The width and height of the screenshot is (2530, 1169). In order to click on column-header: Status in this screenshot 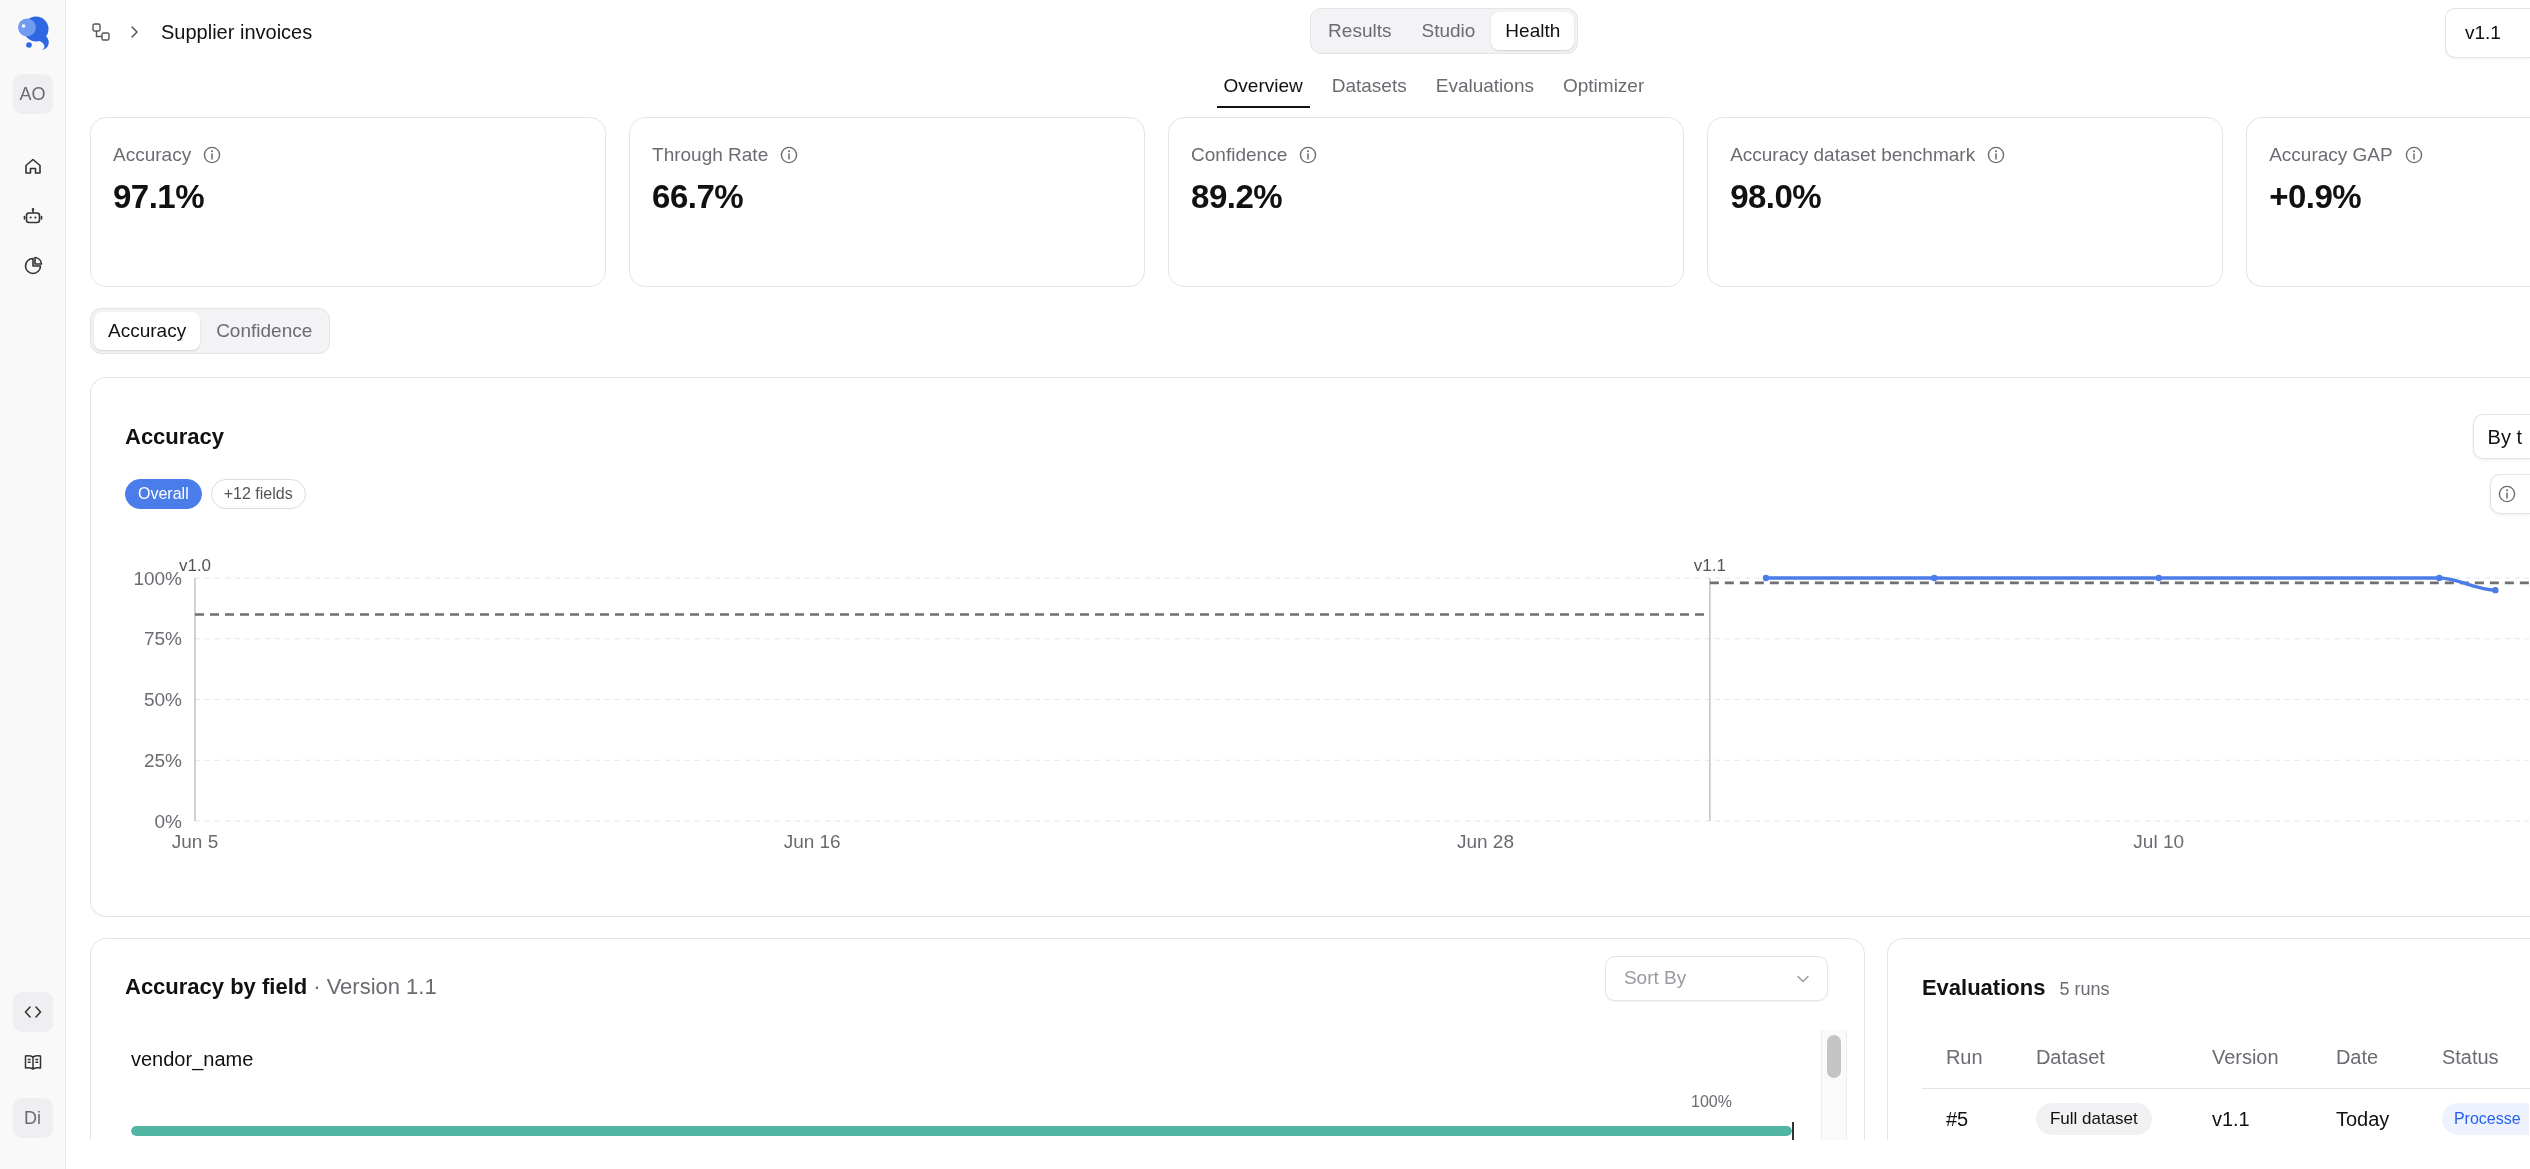, I will do `click(2473, 1057)`.